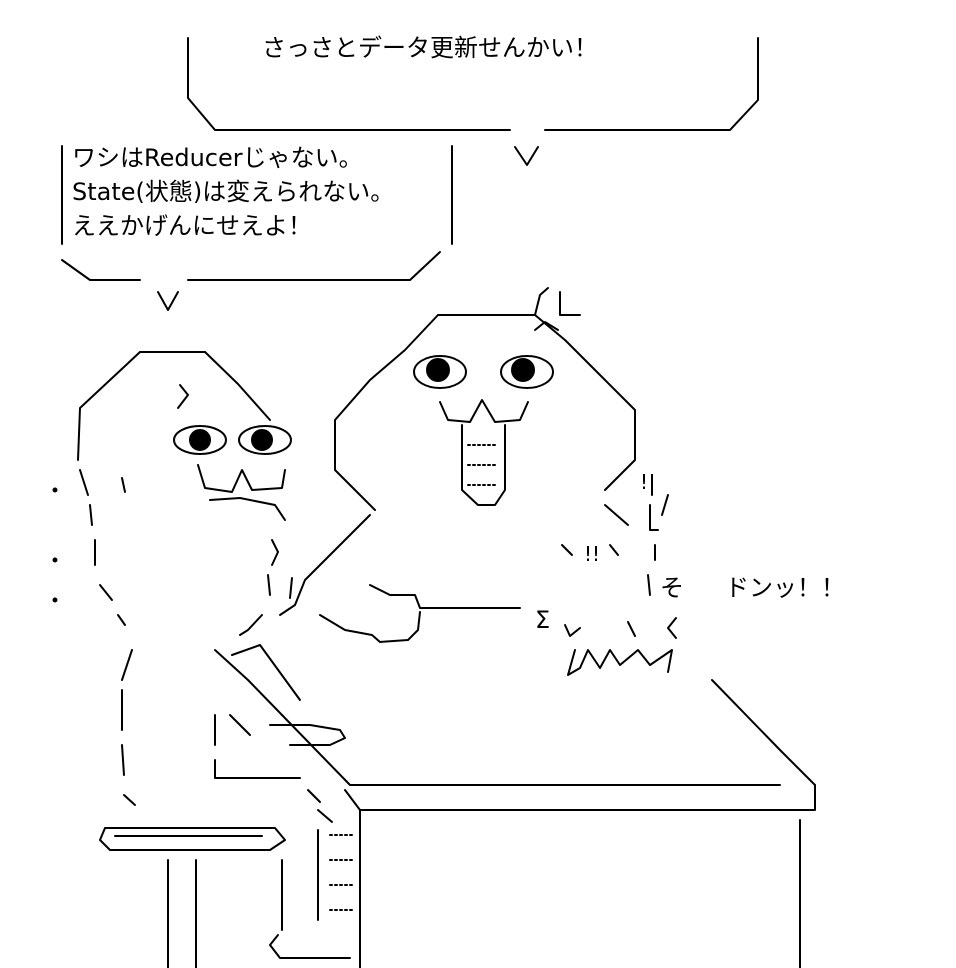 Image resolution: width=956 pixels, height=968 pixels. I want to click on speech-left-line-1: ワシはReducerじゃない。, so click(217, 158).